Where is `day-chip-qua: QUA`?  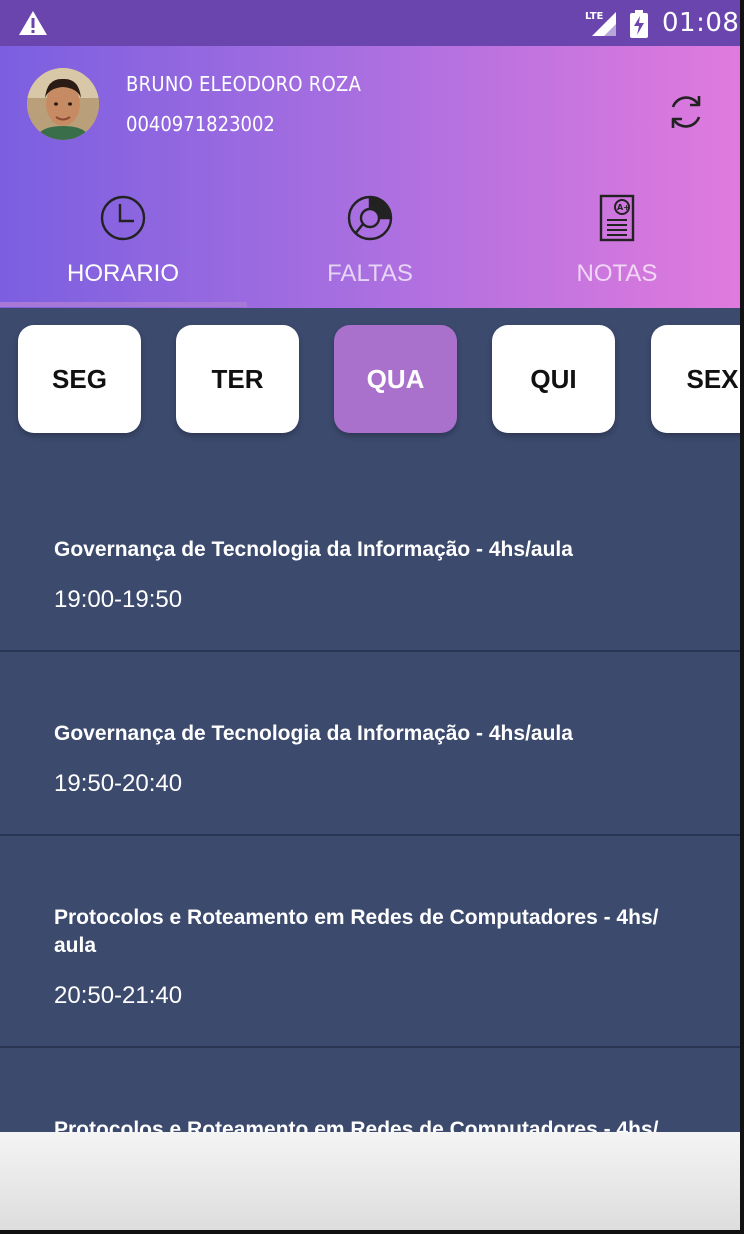 day-chip-qua: QUA is located at coordinates (395, 379).